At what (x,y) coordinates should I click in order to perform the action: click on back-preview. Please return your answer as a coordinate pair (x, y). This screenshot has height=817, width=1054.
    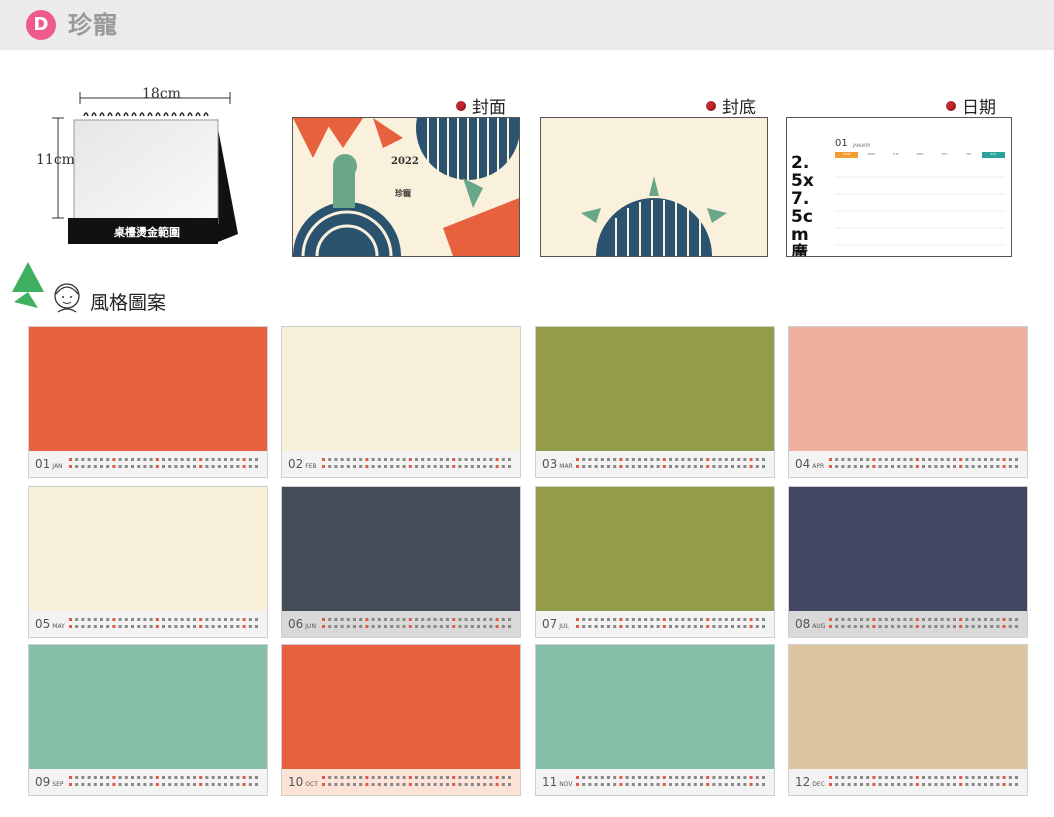
    Looking at the image, I should click on (654, 187).